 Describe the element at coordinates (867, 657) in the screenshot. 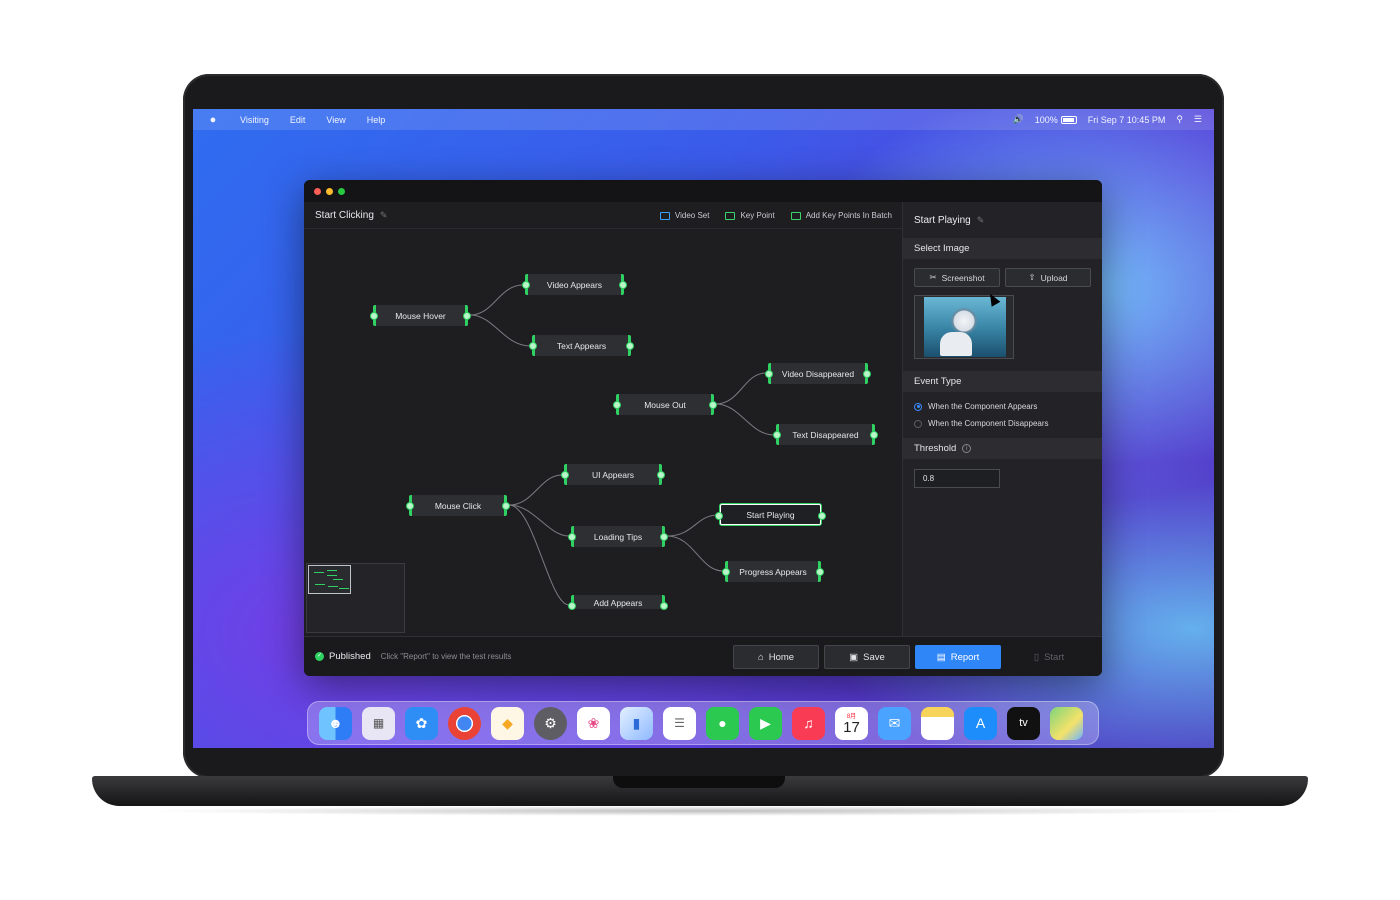

I see `save-button: ▣ Save` at that location.